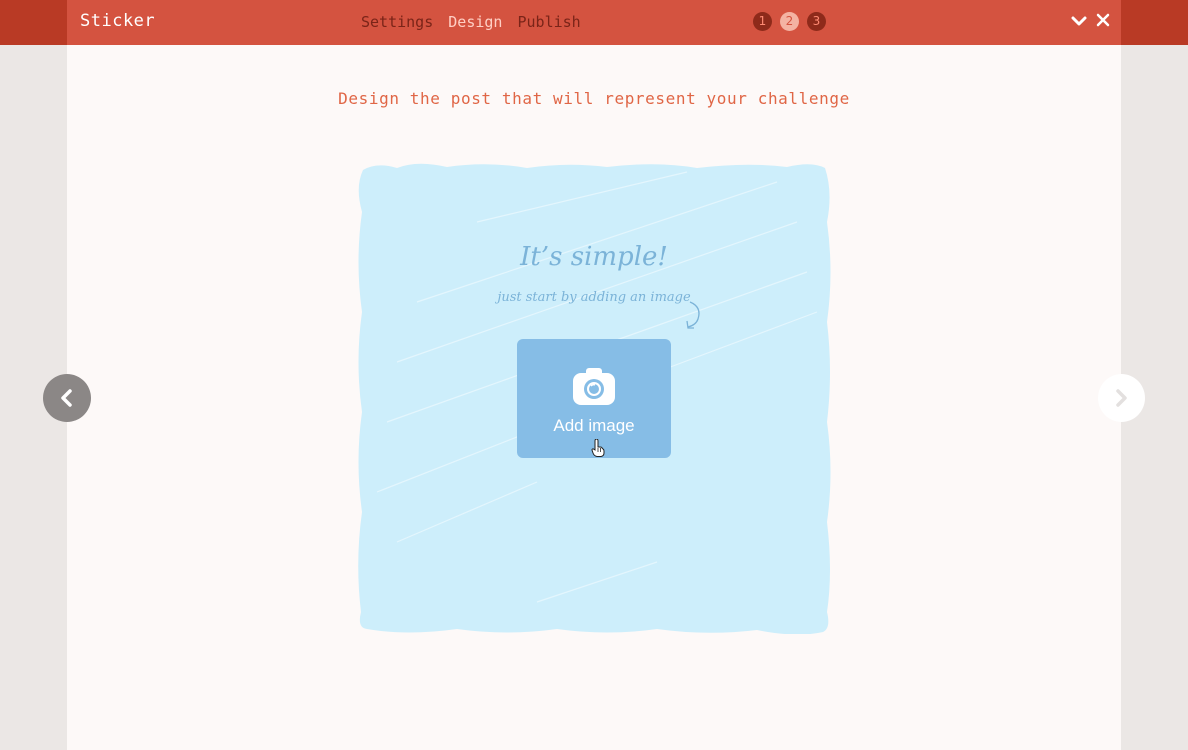  Describe the element at coordinates (549, 22) in the screenshot. I see `tab-publish: Publish` at that location.